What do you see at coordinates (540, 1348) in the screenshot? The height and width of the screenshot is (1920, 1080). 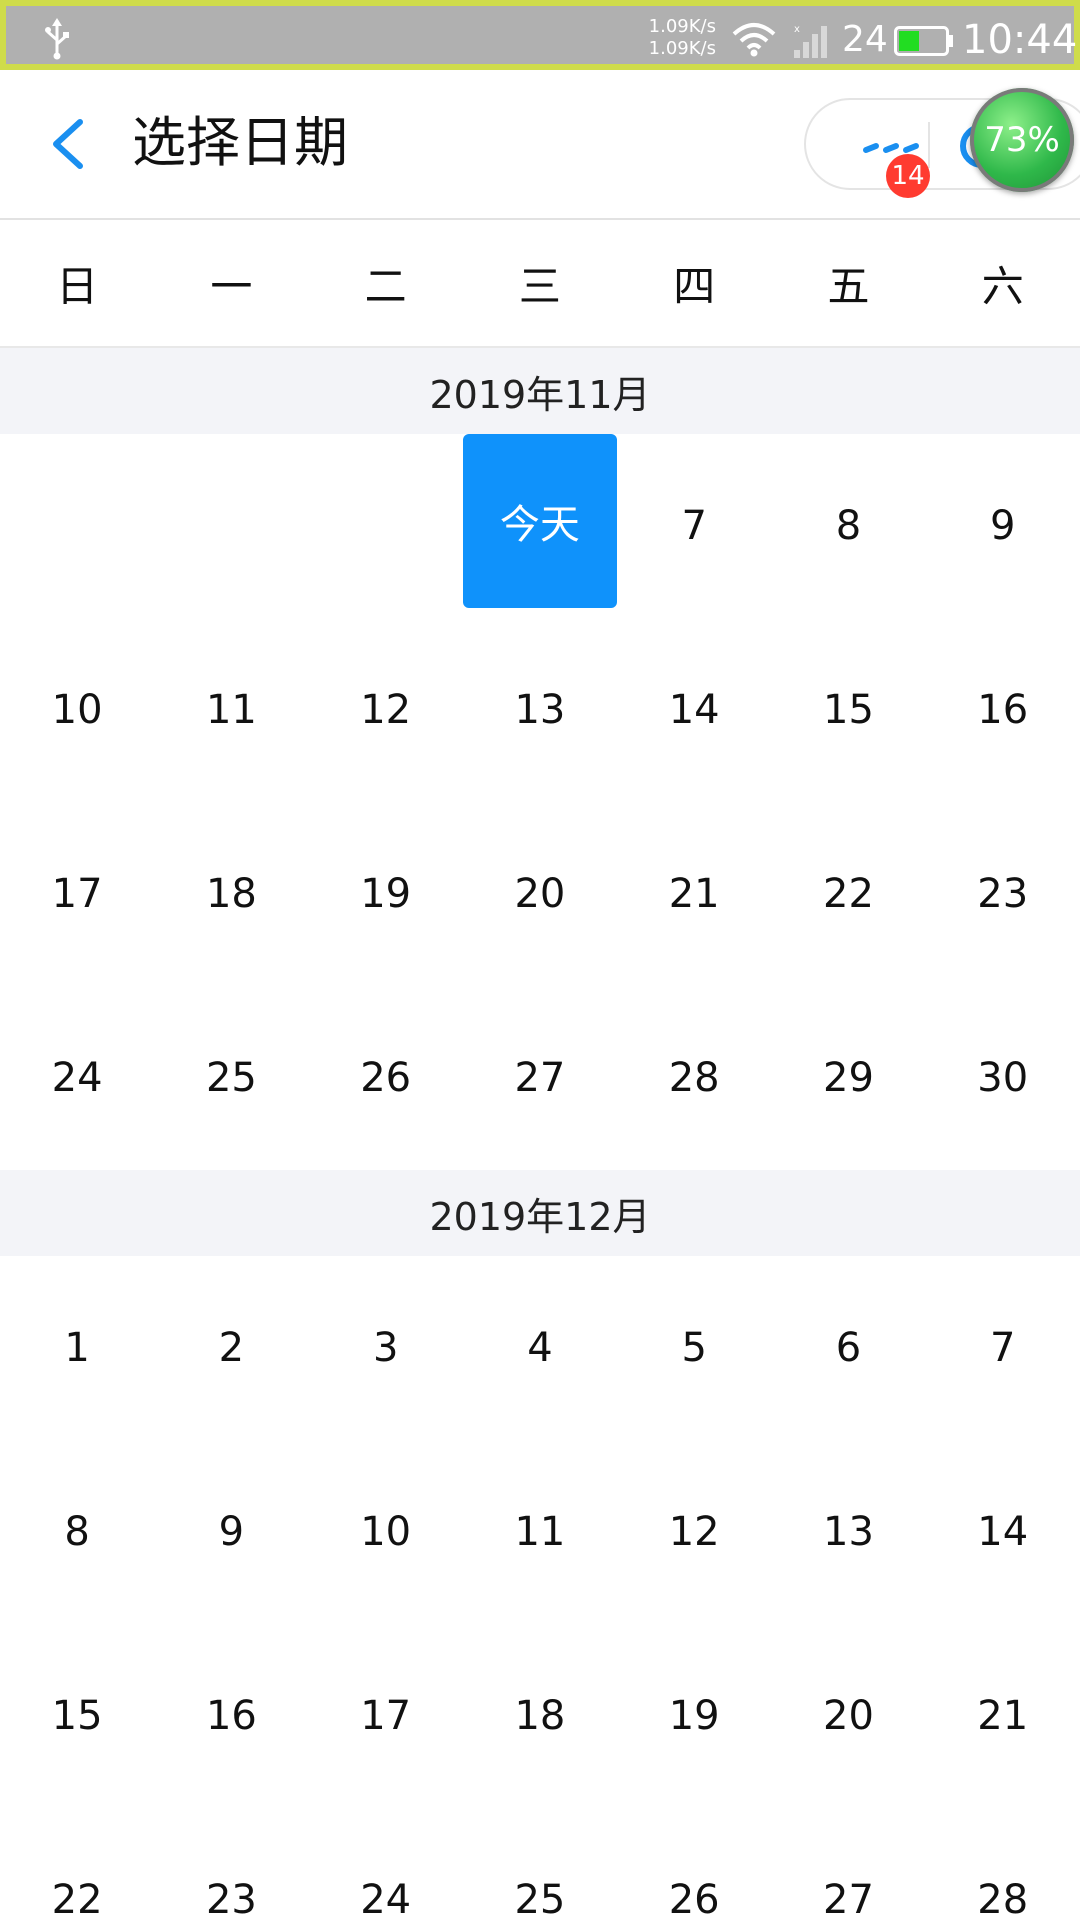 I see `day-cell: 4` at bounding box center [540, 1348].